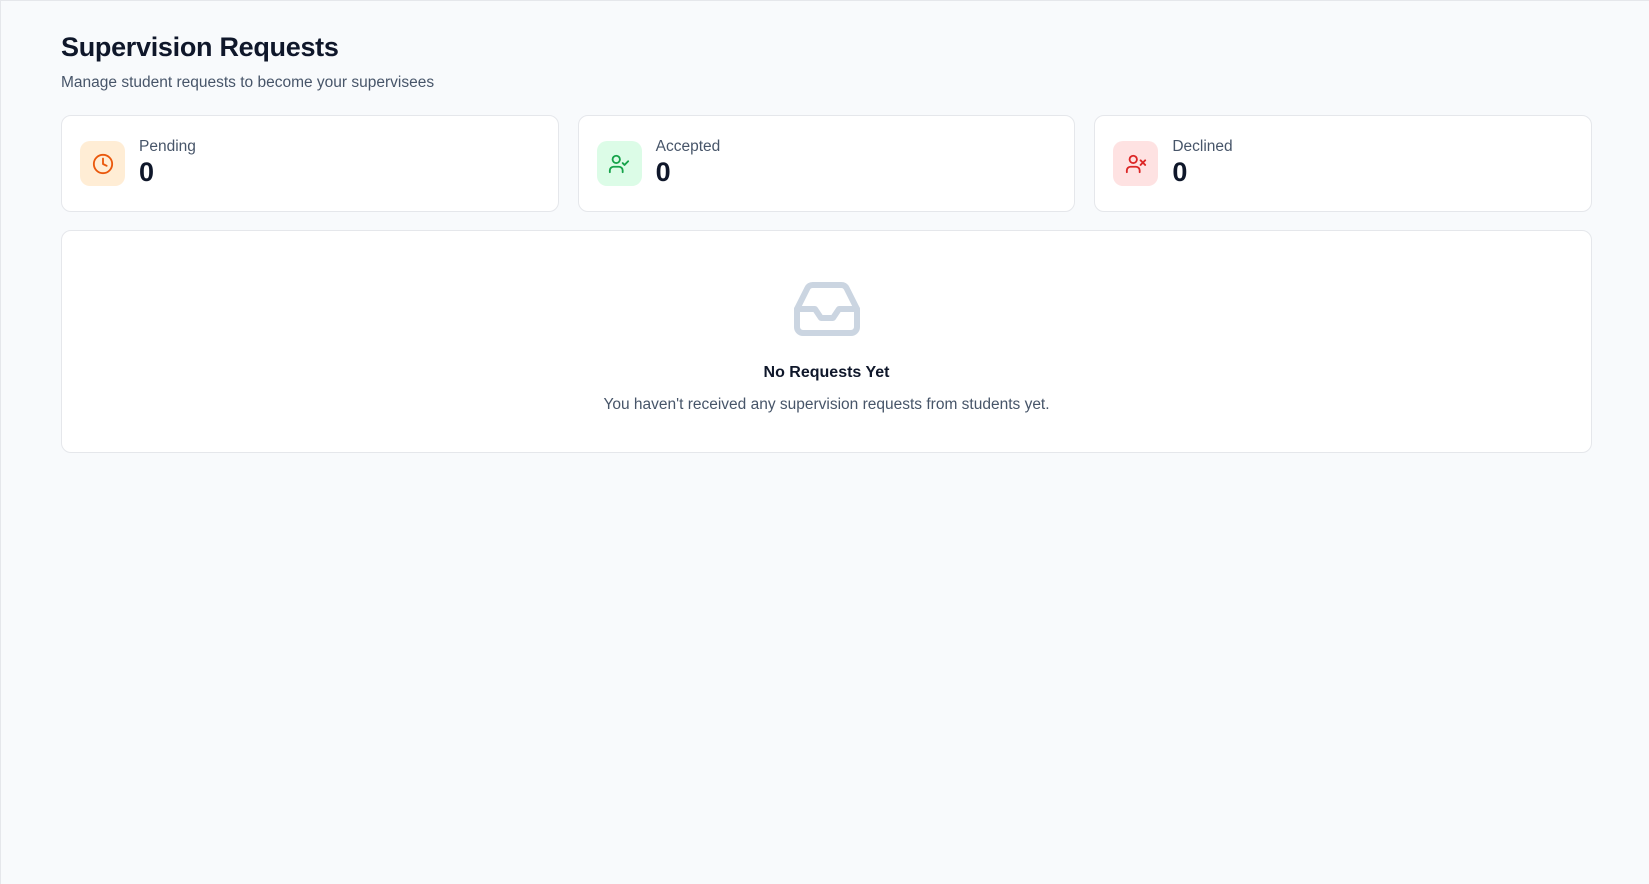 This screenshot has height=884, width=1649. Describe the element at coordinates (1202, 146) in the screenshot. I see `stat-label-declined: Declined` at that location.